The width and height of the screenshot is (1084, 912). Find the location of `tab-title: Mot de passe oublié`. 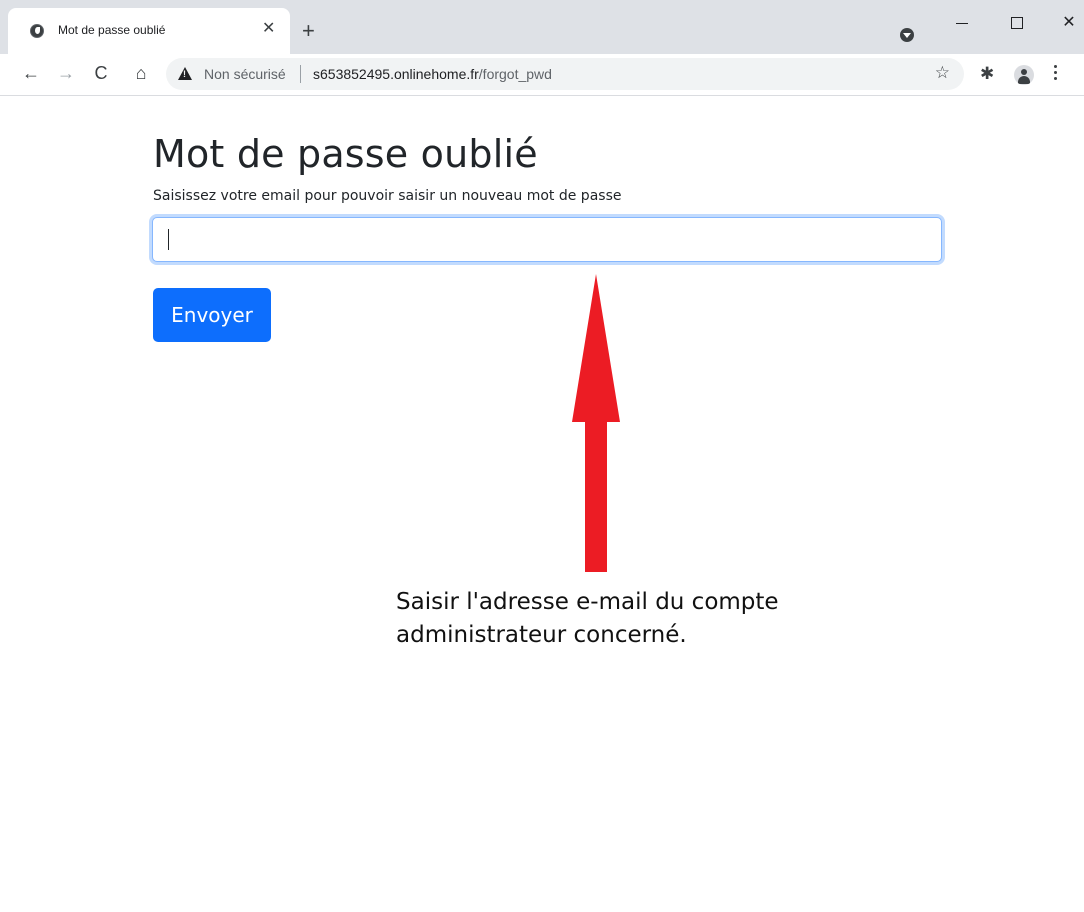

tab-title: Mot de passe oublié is located at coordinates (112, 30).